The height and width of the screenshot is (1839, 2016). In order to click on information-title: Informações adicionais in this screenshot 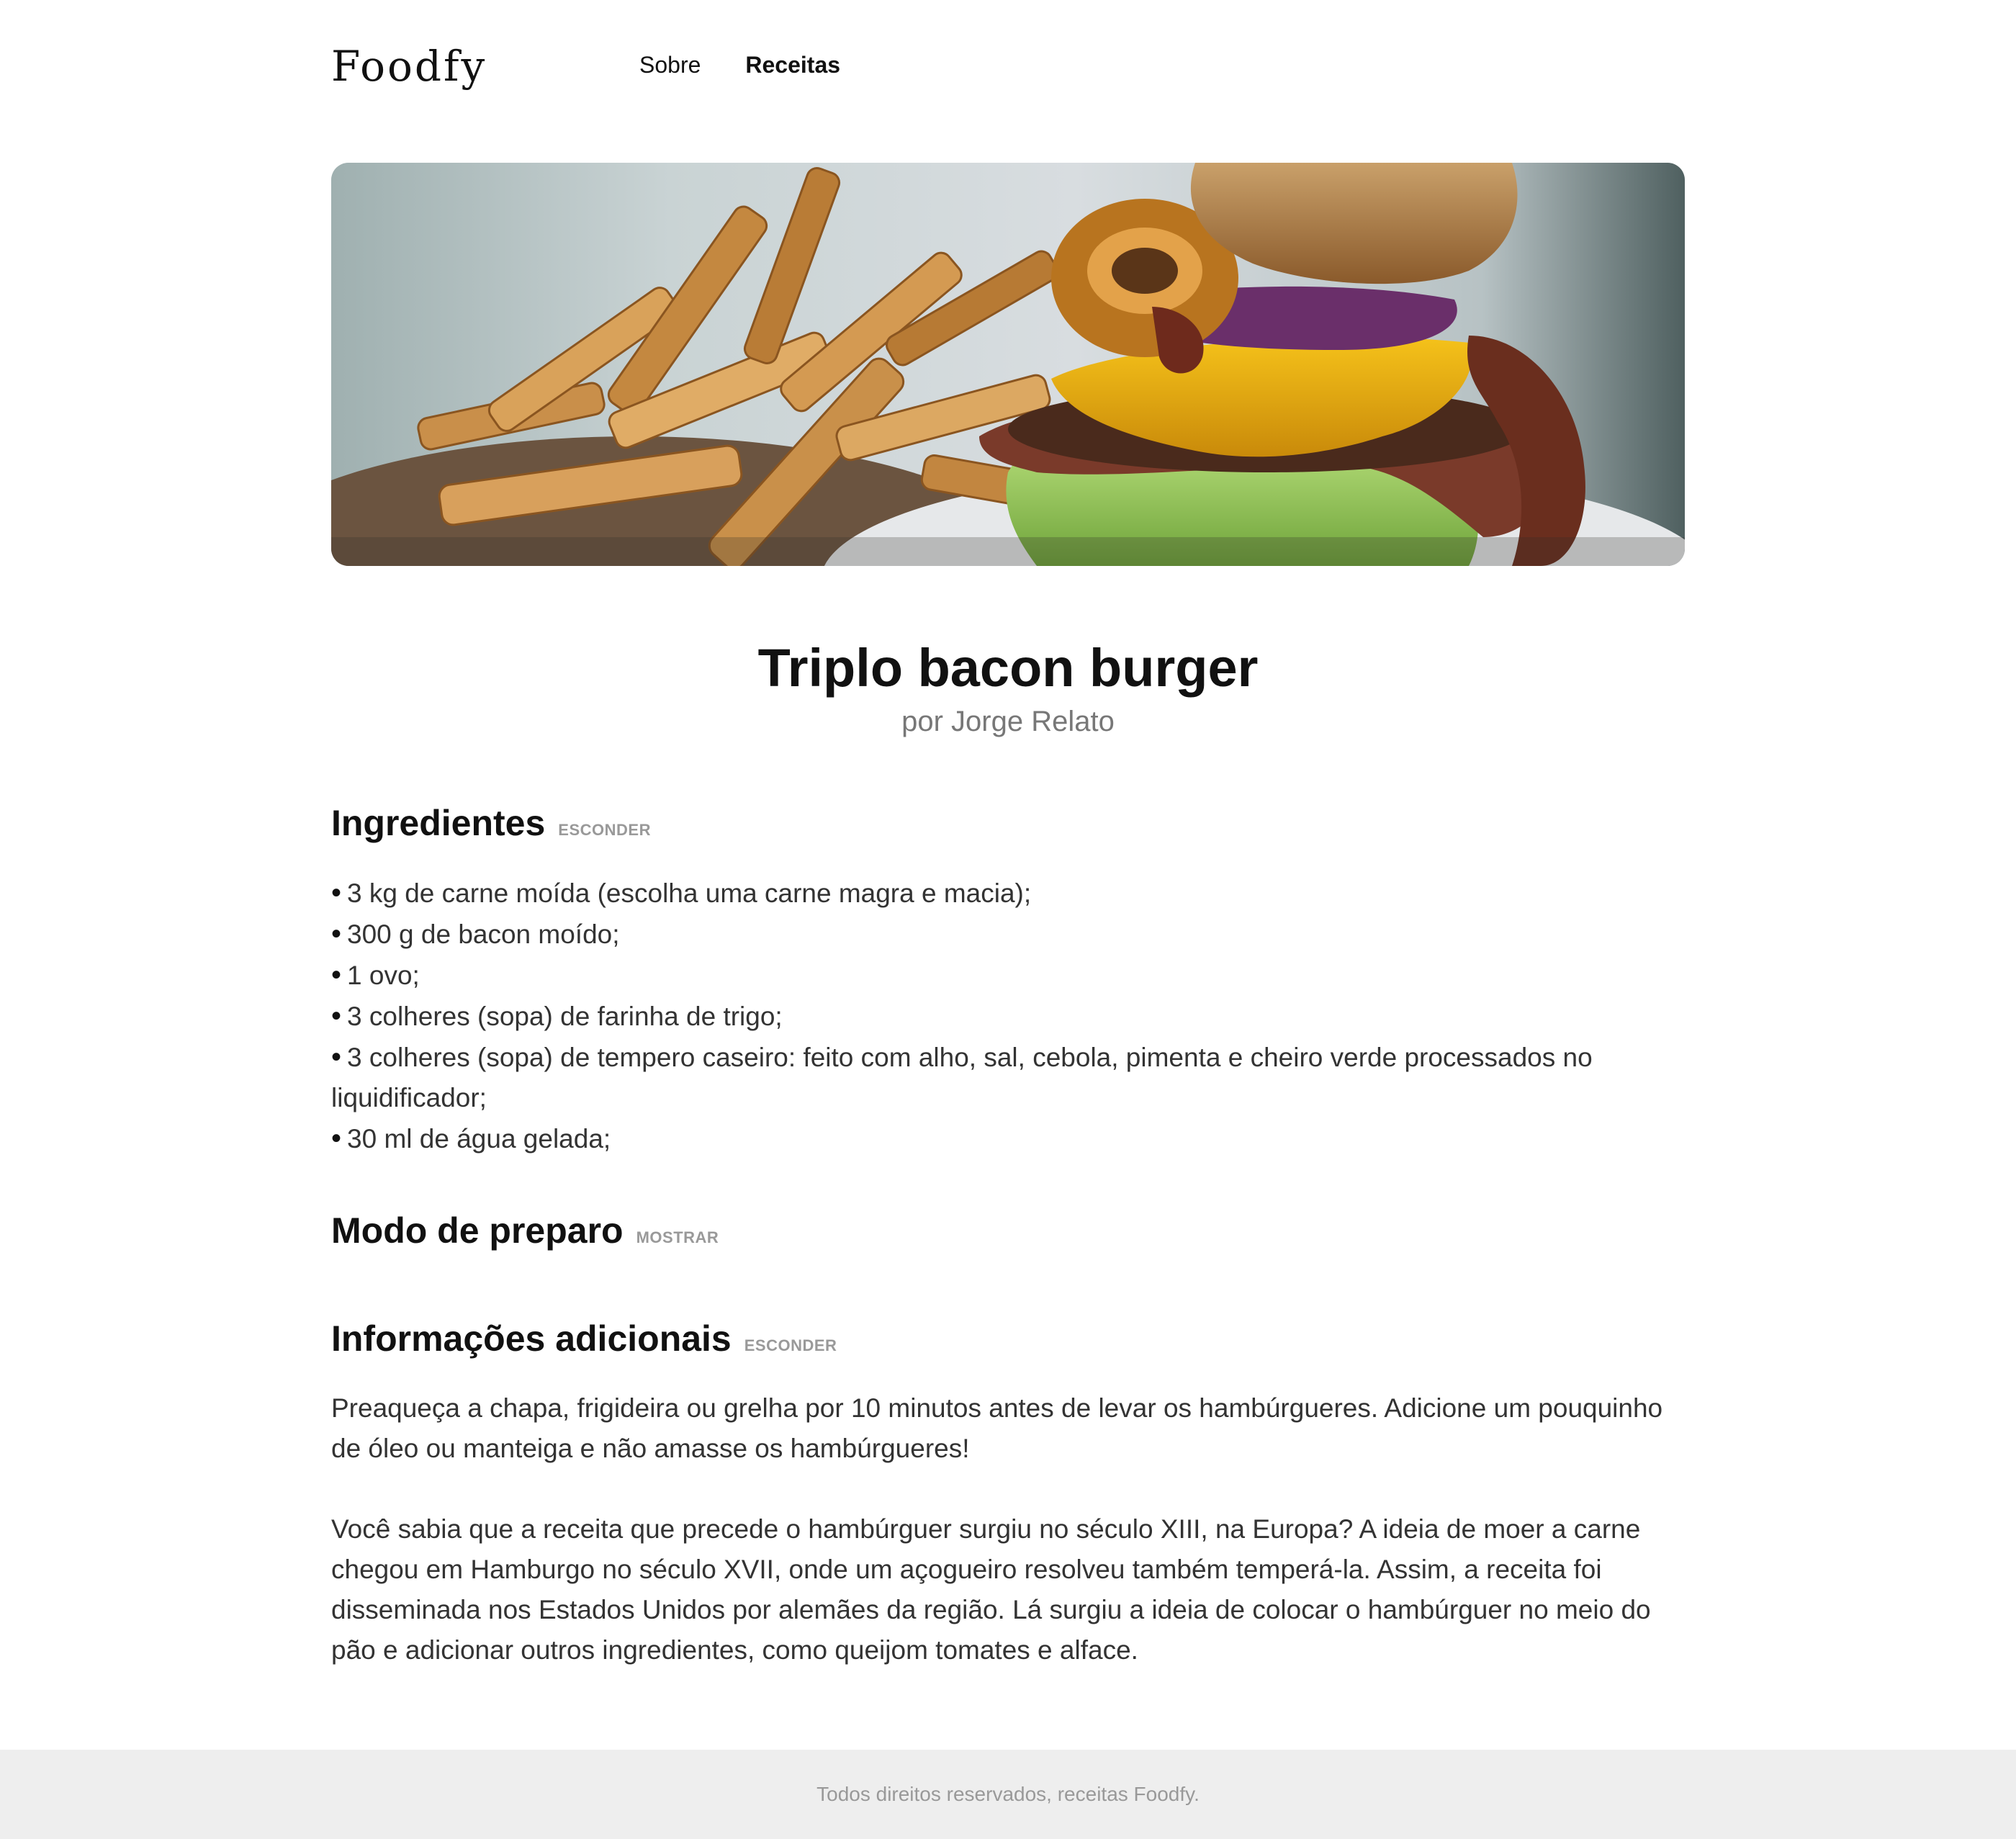, I will do `click(531, 1338)`.